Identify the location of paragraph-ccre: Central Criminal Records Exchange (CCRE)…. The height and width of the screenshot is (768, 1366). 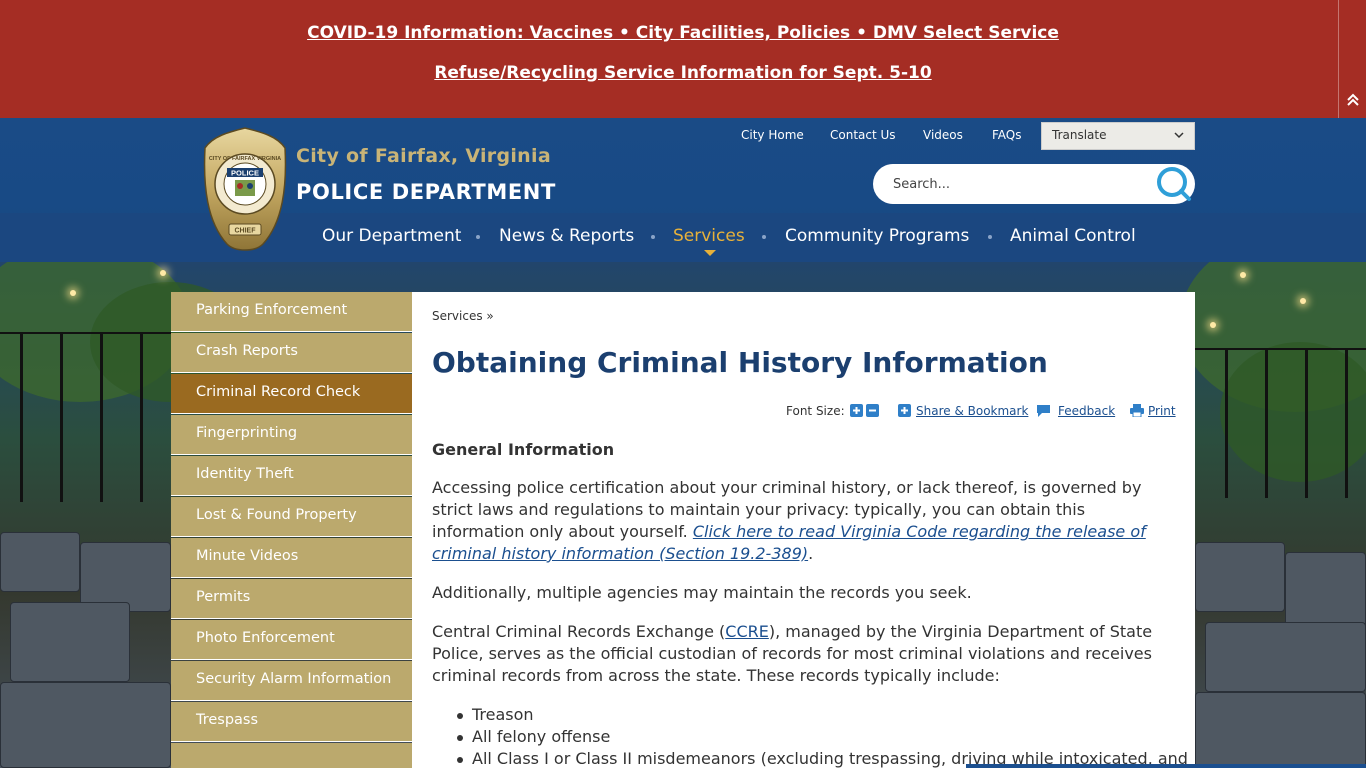
(806, 654).